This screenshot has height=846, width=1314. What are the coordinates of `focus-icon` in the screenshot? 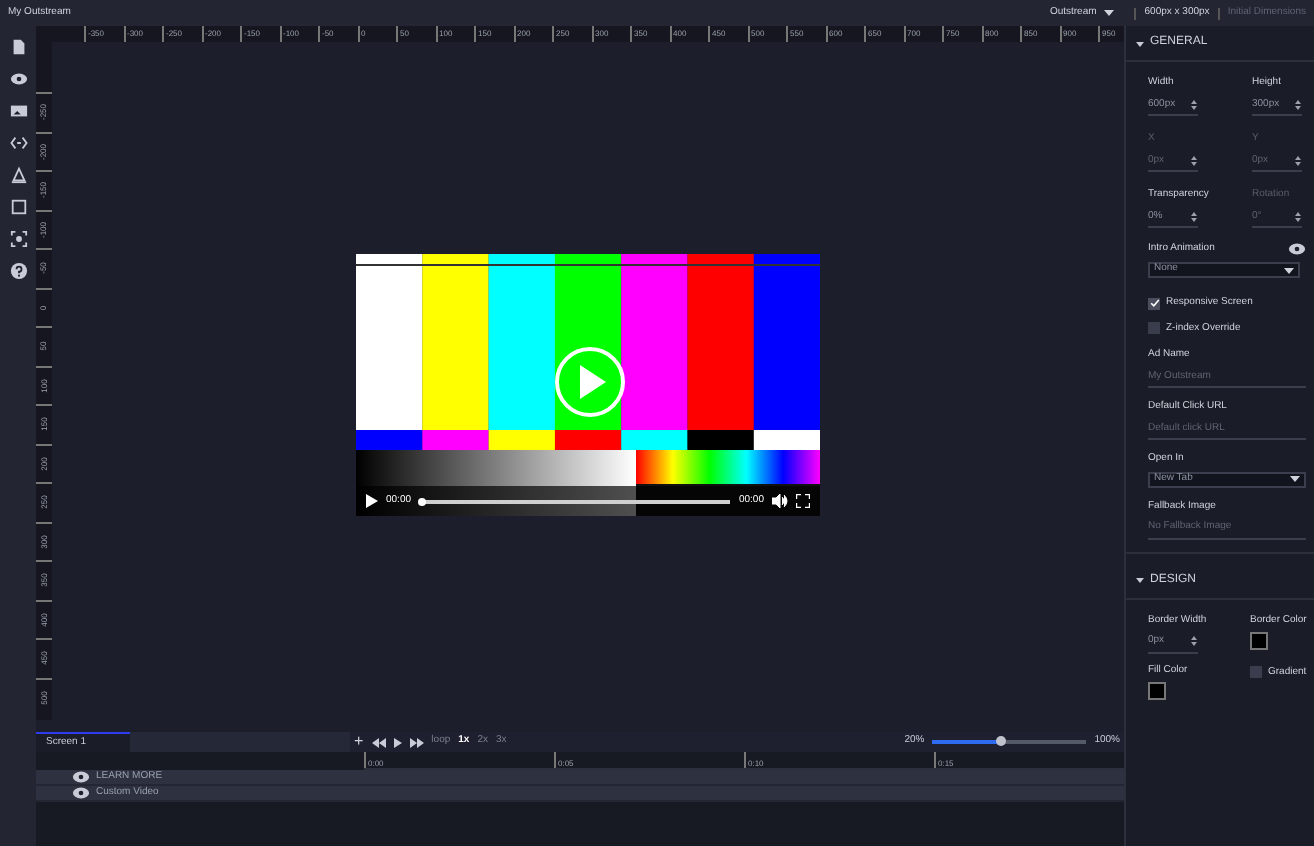 It's located at (18, 239).